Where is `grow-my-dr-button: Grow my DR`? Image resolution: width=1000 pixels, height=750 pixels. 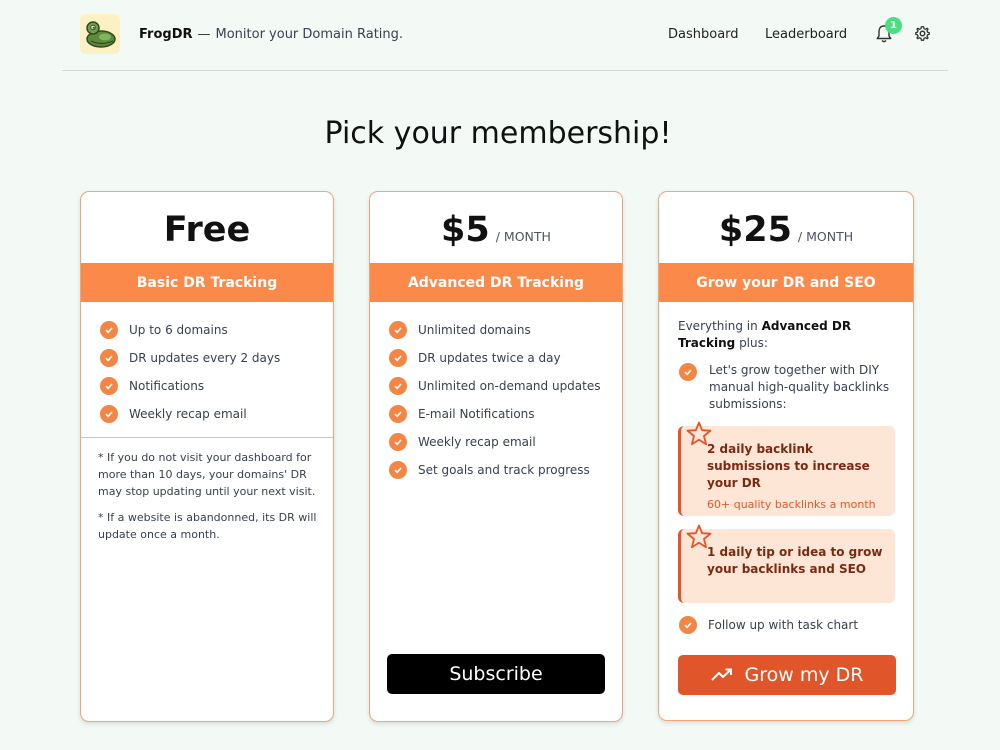 grow-my-dr-button: Grow my DR is located at coordinates (787, 675).